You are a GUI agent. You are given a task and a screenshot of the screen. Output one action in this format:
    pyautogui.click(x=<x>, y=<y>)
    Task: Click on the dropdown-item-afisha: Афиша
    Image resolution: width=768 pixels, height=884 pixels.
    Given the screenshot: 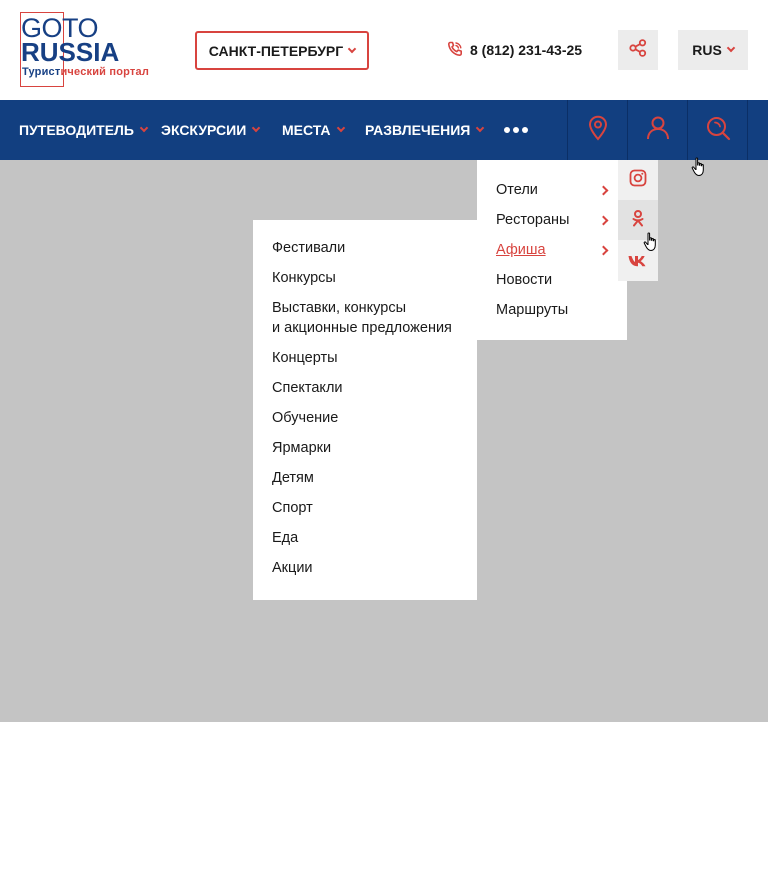 What is the action you would take?
    pyautogui.click(x=552, y=250)
    